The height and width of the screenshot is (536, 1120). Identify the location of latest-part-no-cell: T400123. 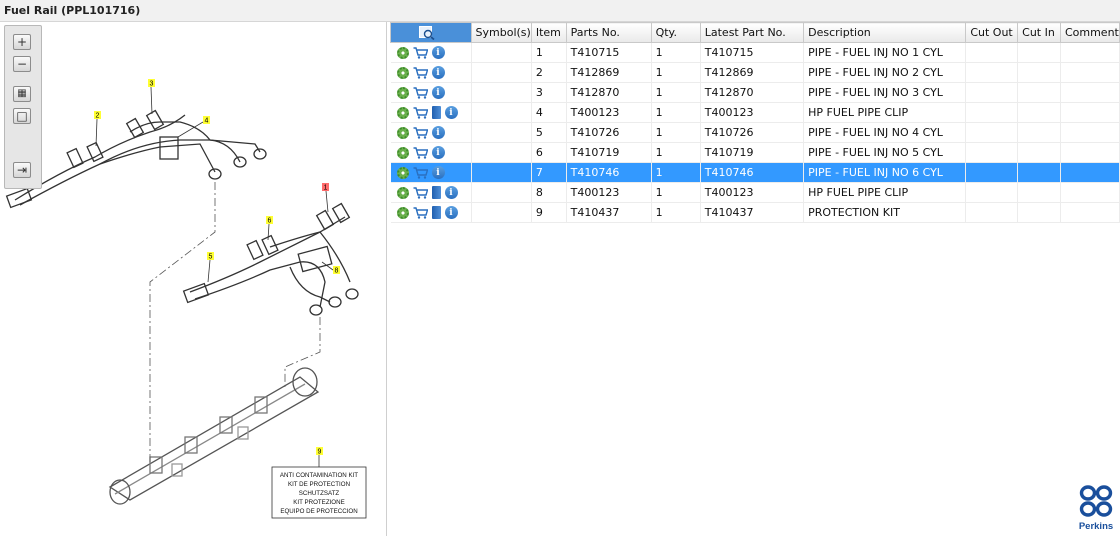
(752, 192).